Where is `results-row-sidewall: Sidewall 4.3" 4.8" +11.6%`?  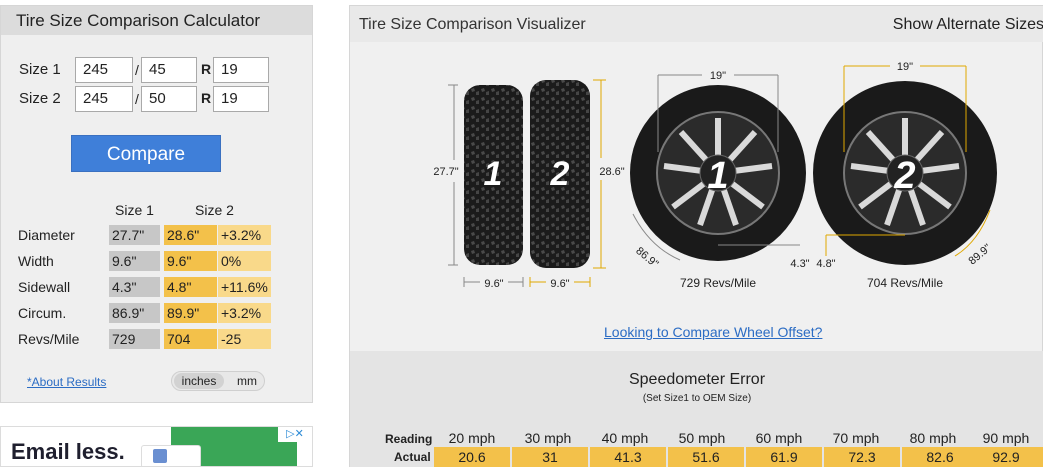 results-row-sidewall: Sidewall 4.3" 4.8" +11.6% is located at coordinates (157, 287).